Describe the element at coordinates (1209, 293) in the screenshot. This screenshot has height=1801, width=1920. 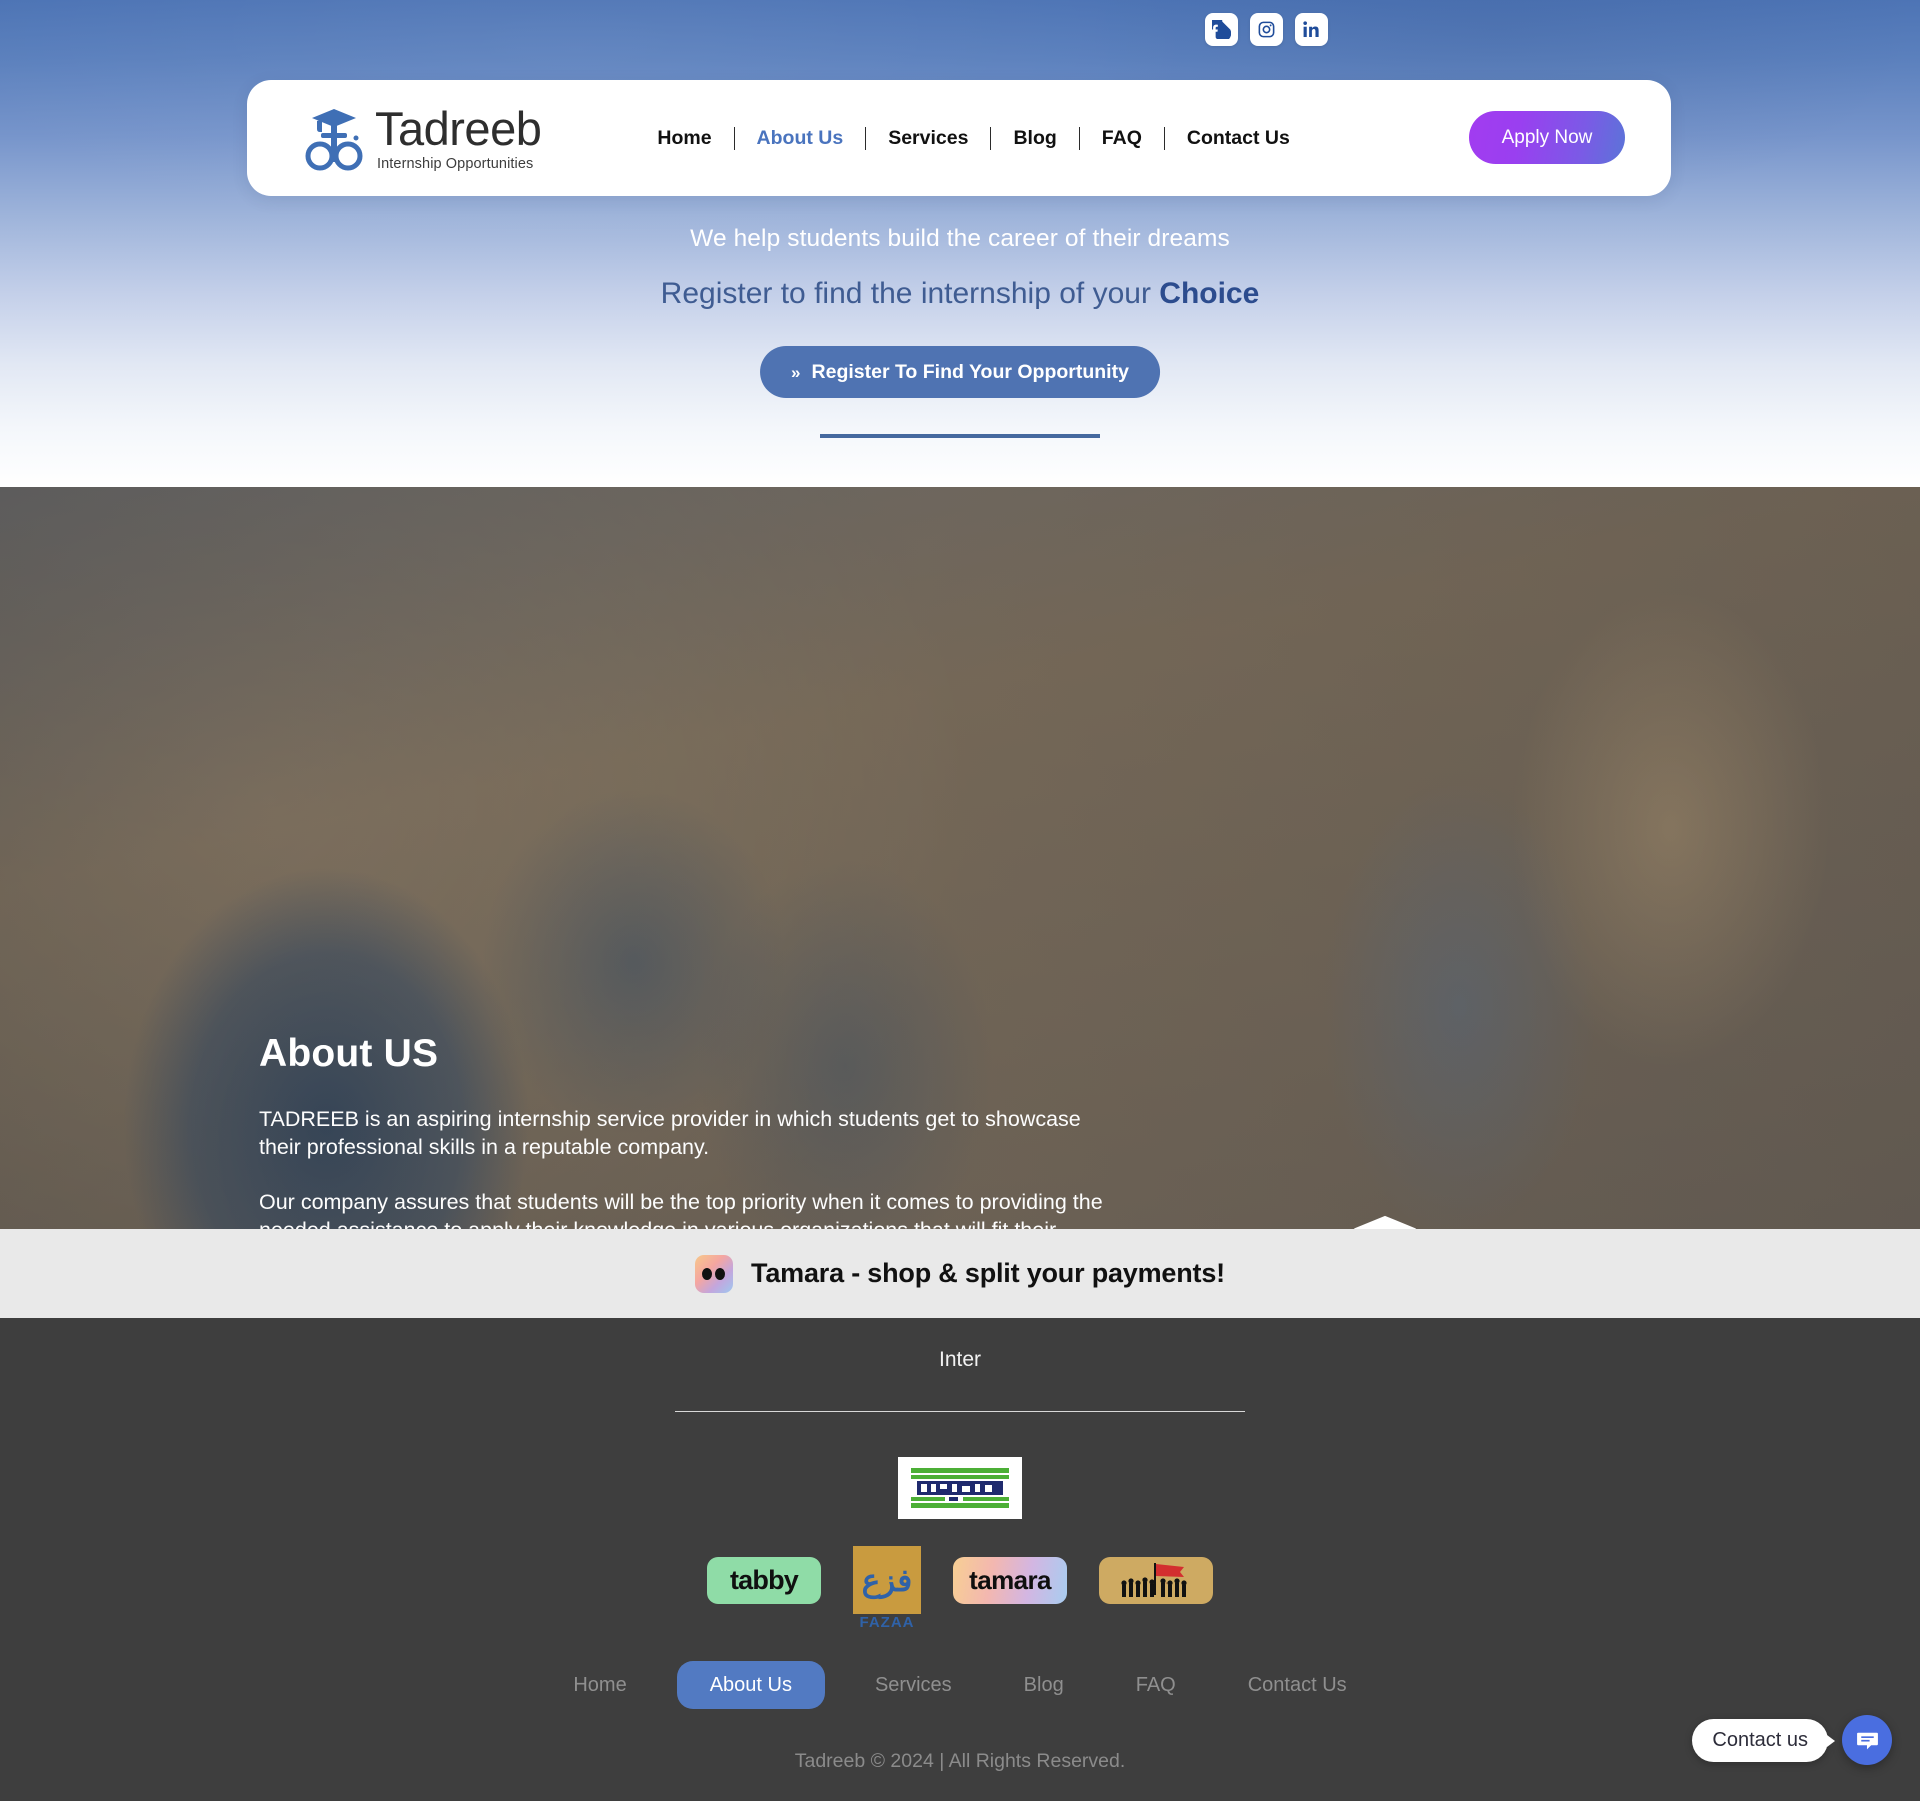
I see `hero-headline-accent: Choice` at that location.